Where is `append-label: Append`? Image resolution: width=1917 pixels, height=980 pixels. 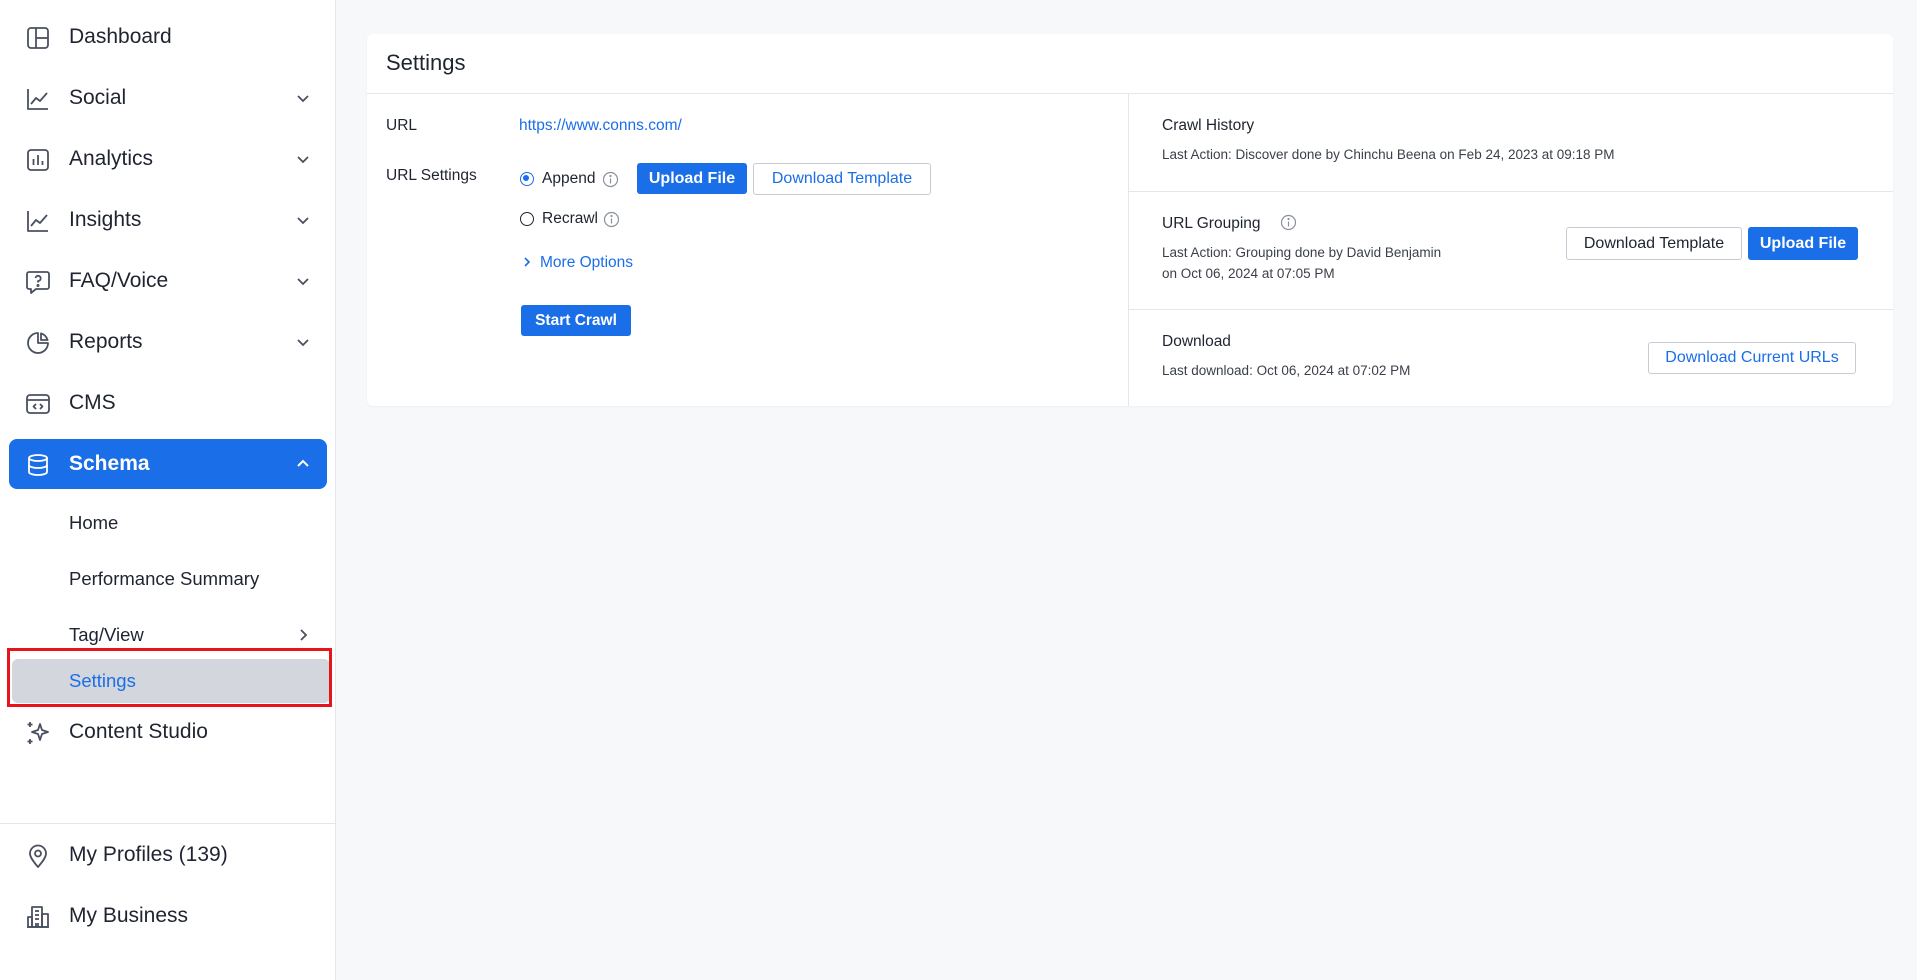
append-label: Append is located at coordinates (569, 178).